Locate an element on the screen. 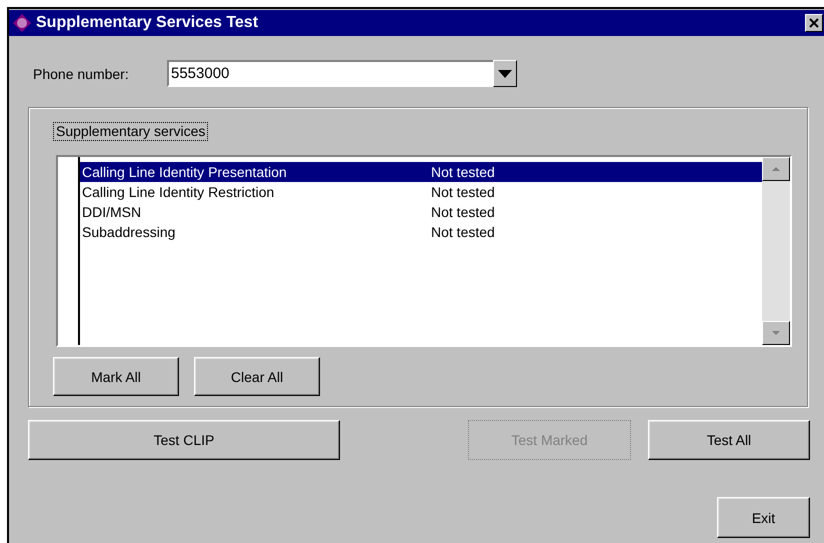  dropdown-arrow-icon is located at coordinates (505, 74).